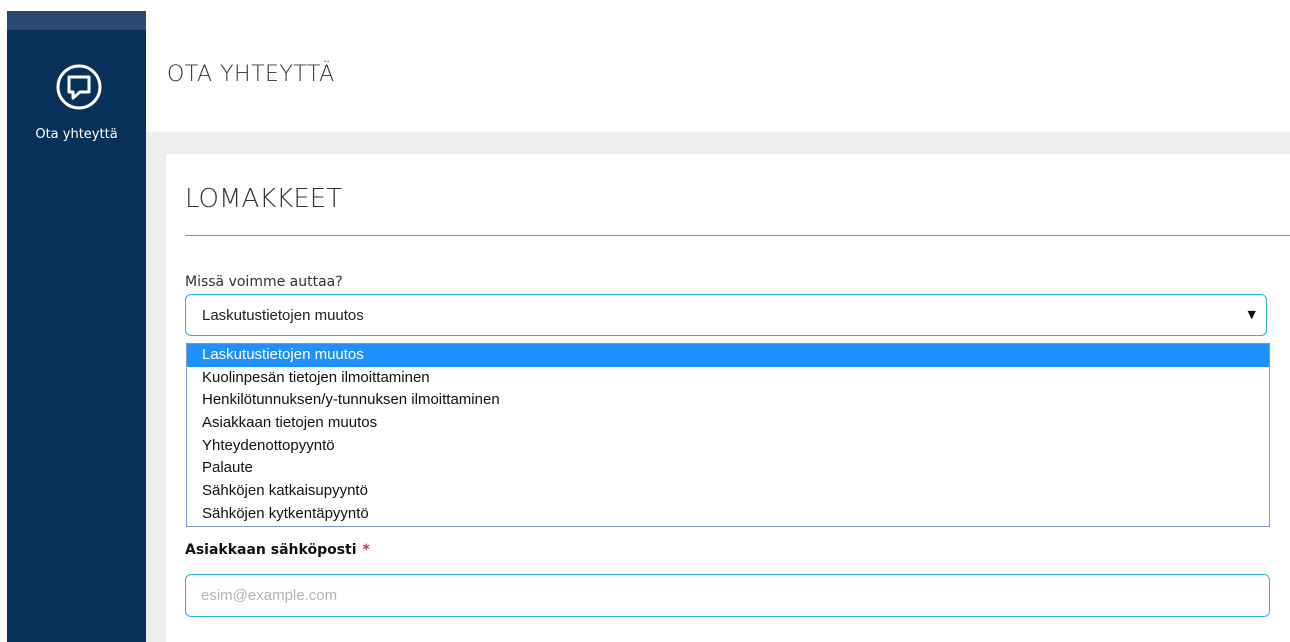 The width and height of the screenshot is (1290, 642). Describe the element at coordinates (727, 595) in the screenshot. I see `email-field` at that location.